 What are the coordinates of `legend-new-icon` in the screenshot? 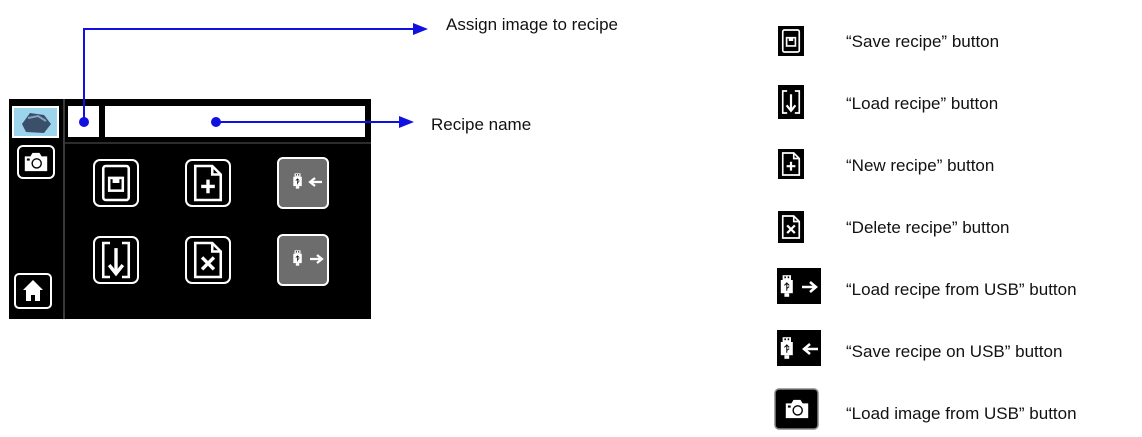 It's located at (791, 164).